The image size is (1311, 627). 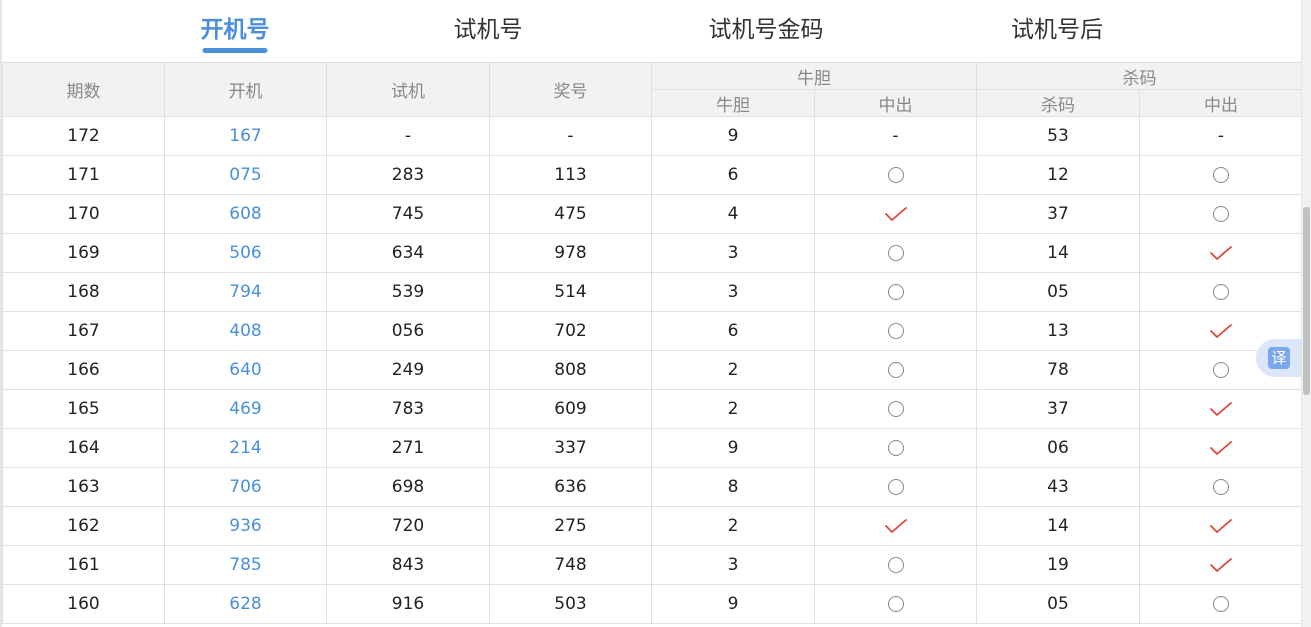 I want to click on cell-qishu: 165, so click(x=83, y=409).